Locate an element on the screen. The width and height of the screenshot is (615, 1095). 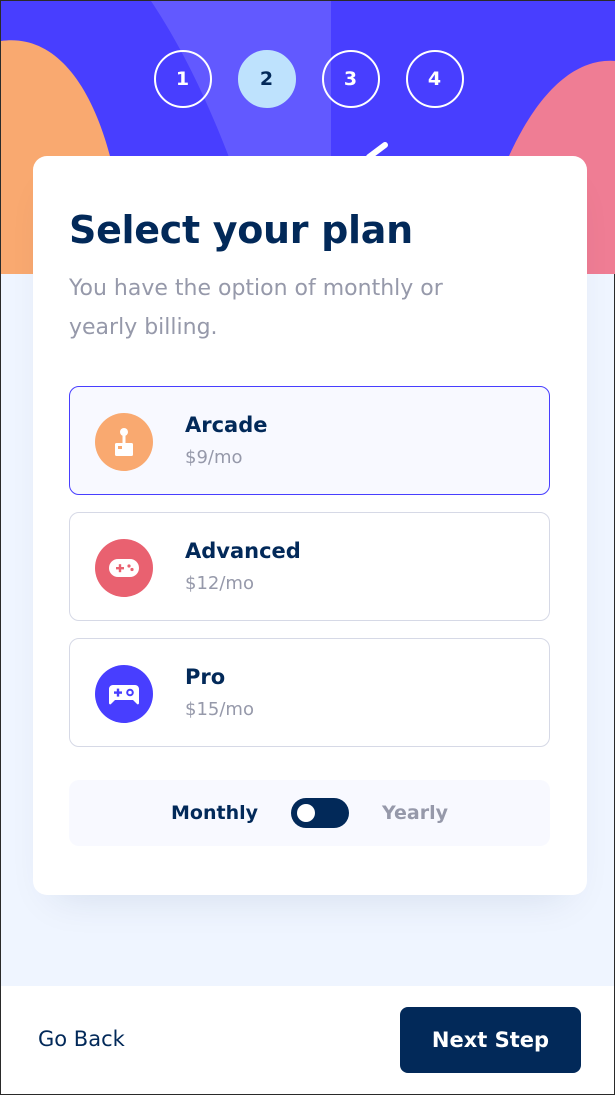
step-indicator: 1 2 3 4 is located at coordinates (308, 79).